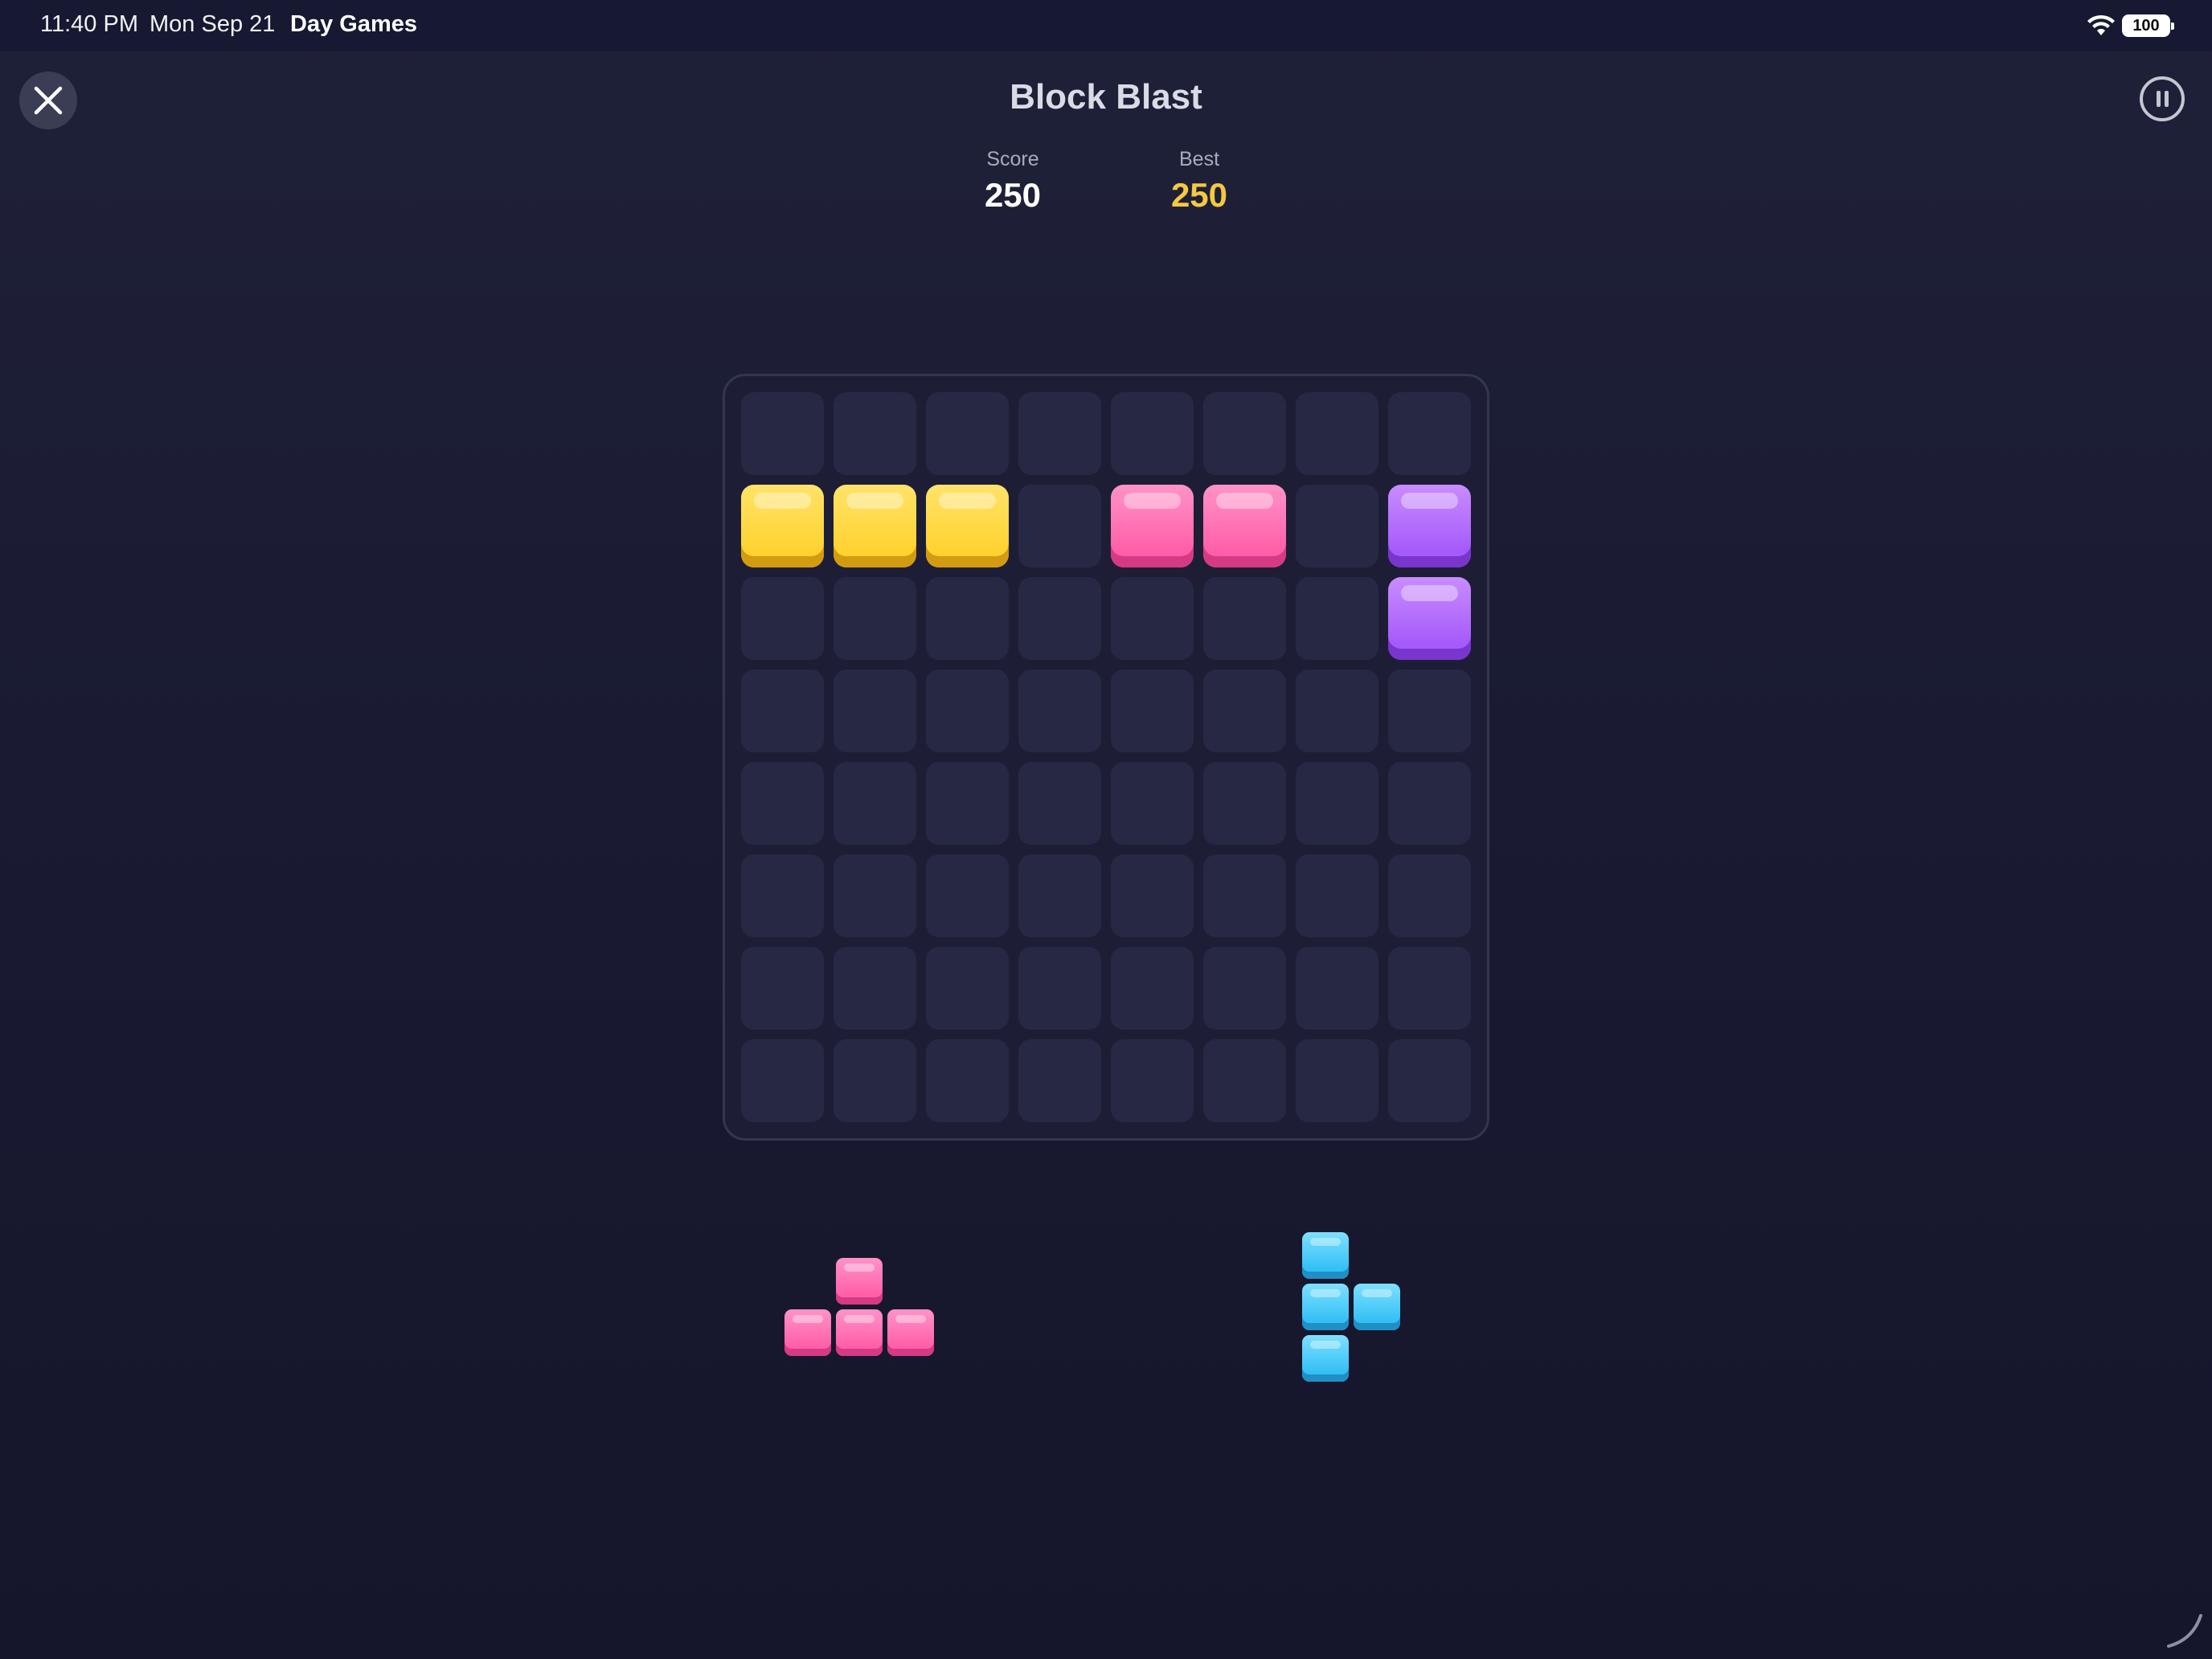  Describe the element at coordinates (1013, 159) in the screenshot. I see `score-label: Score` at that location.